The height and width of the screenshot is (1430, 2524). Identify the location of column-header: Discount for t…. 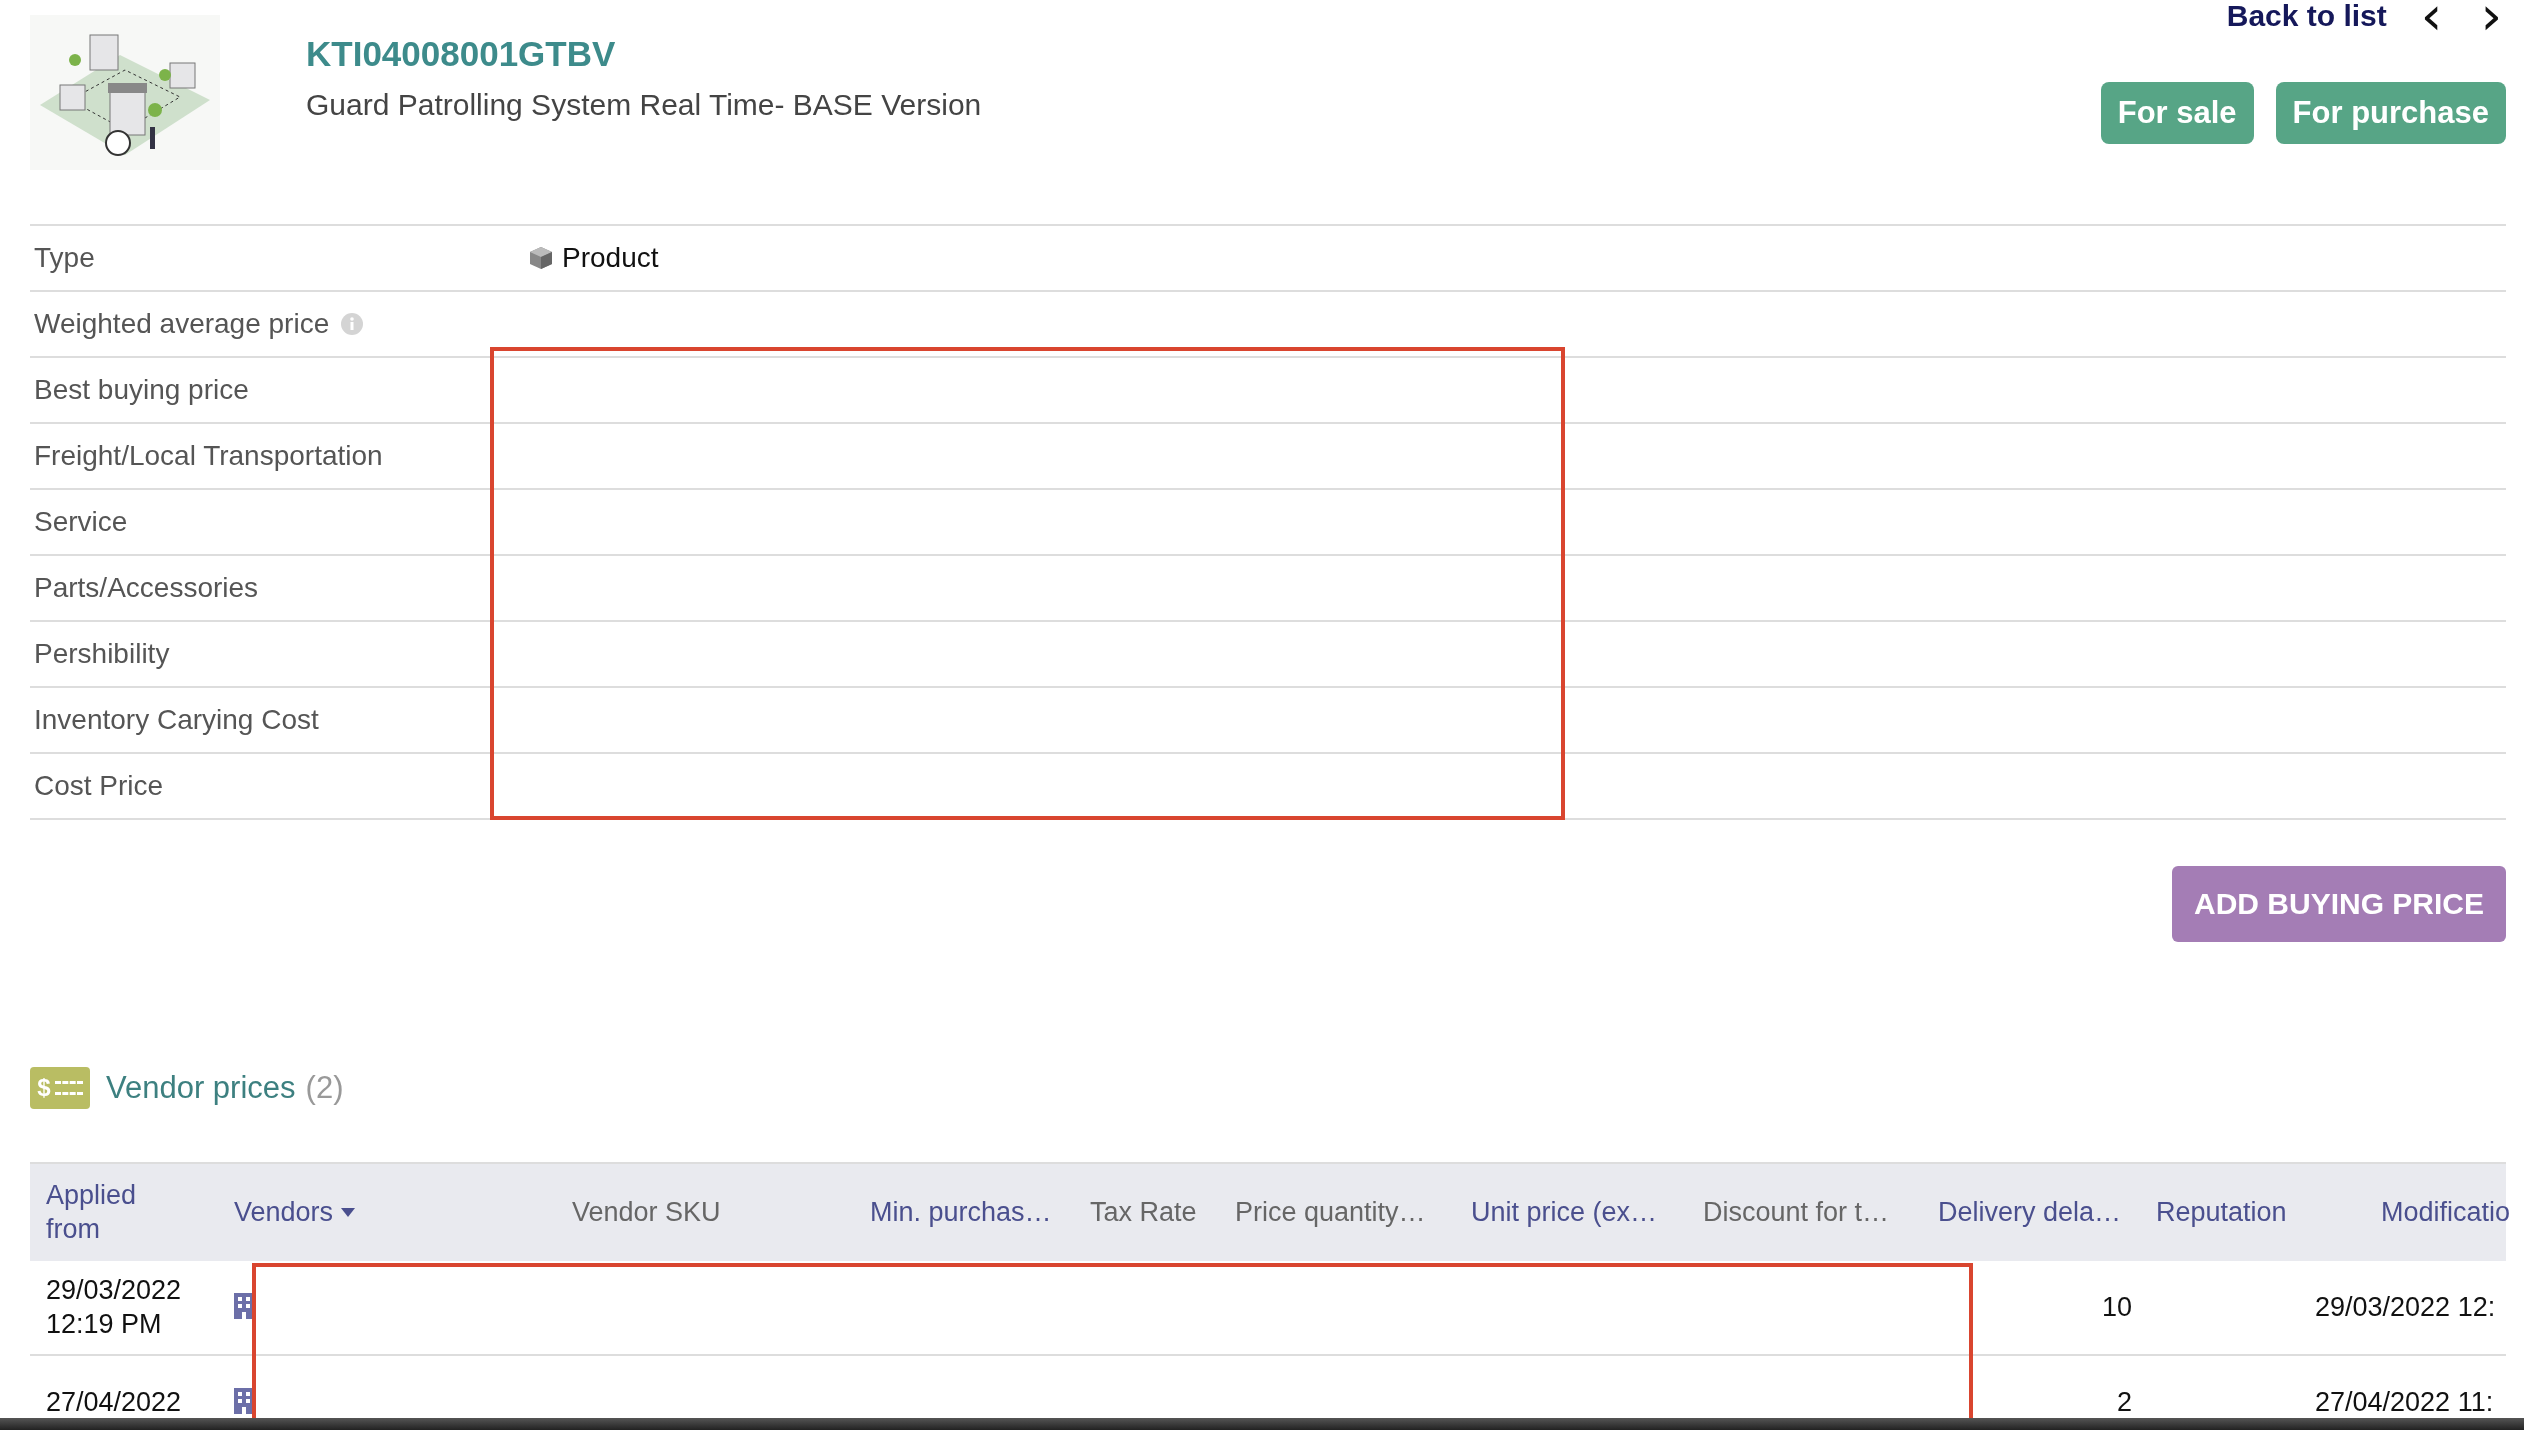
(1804, 1212).